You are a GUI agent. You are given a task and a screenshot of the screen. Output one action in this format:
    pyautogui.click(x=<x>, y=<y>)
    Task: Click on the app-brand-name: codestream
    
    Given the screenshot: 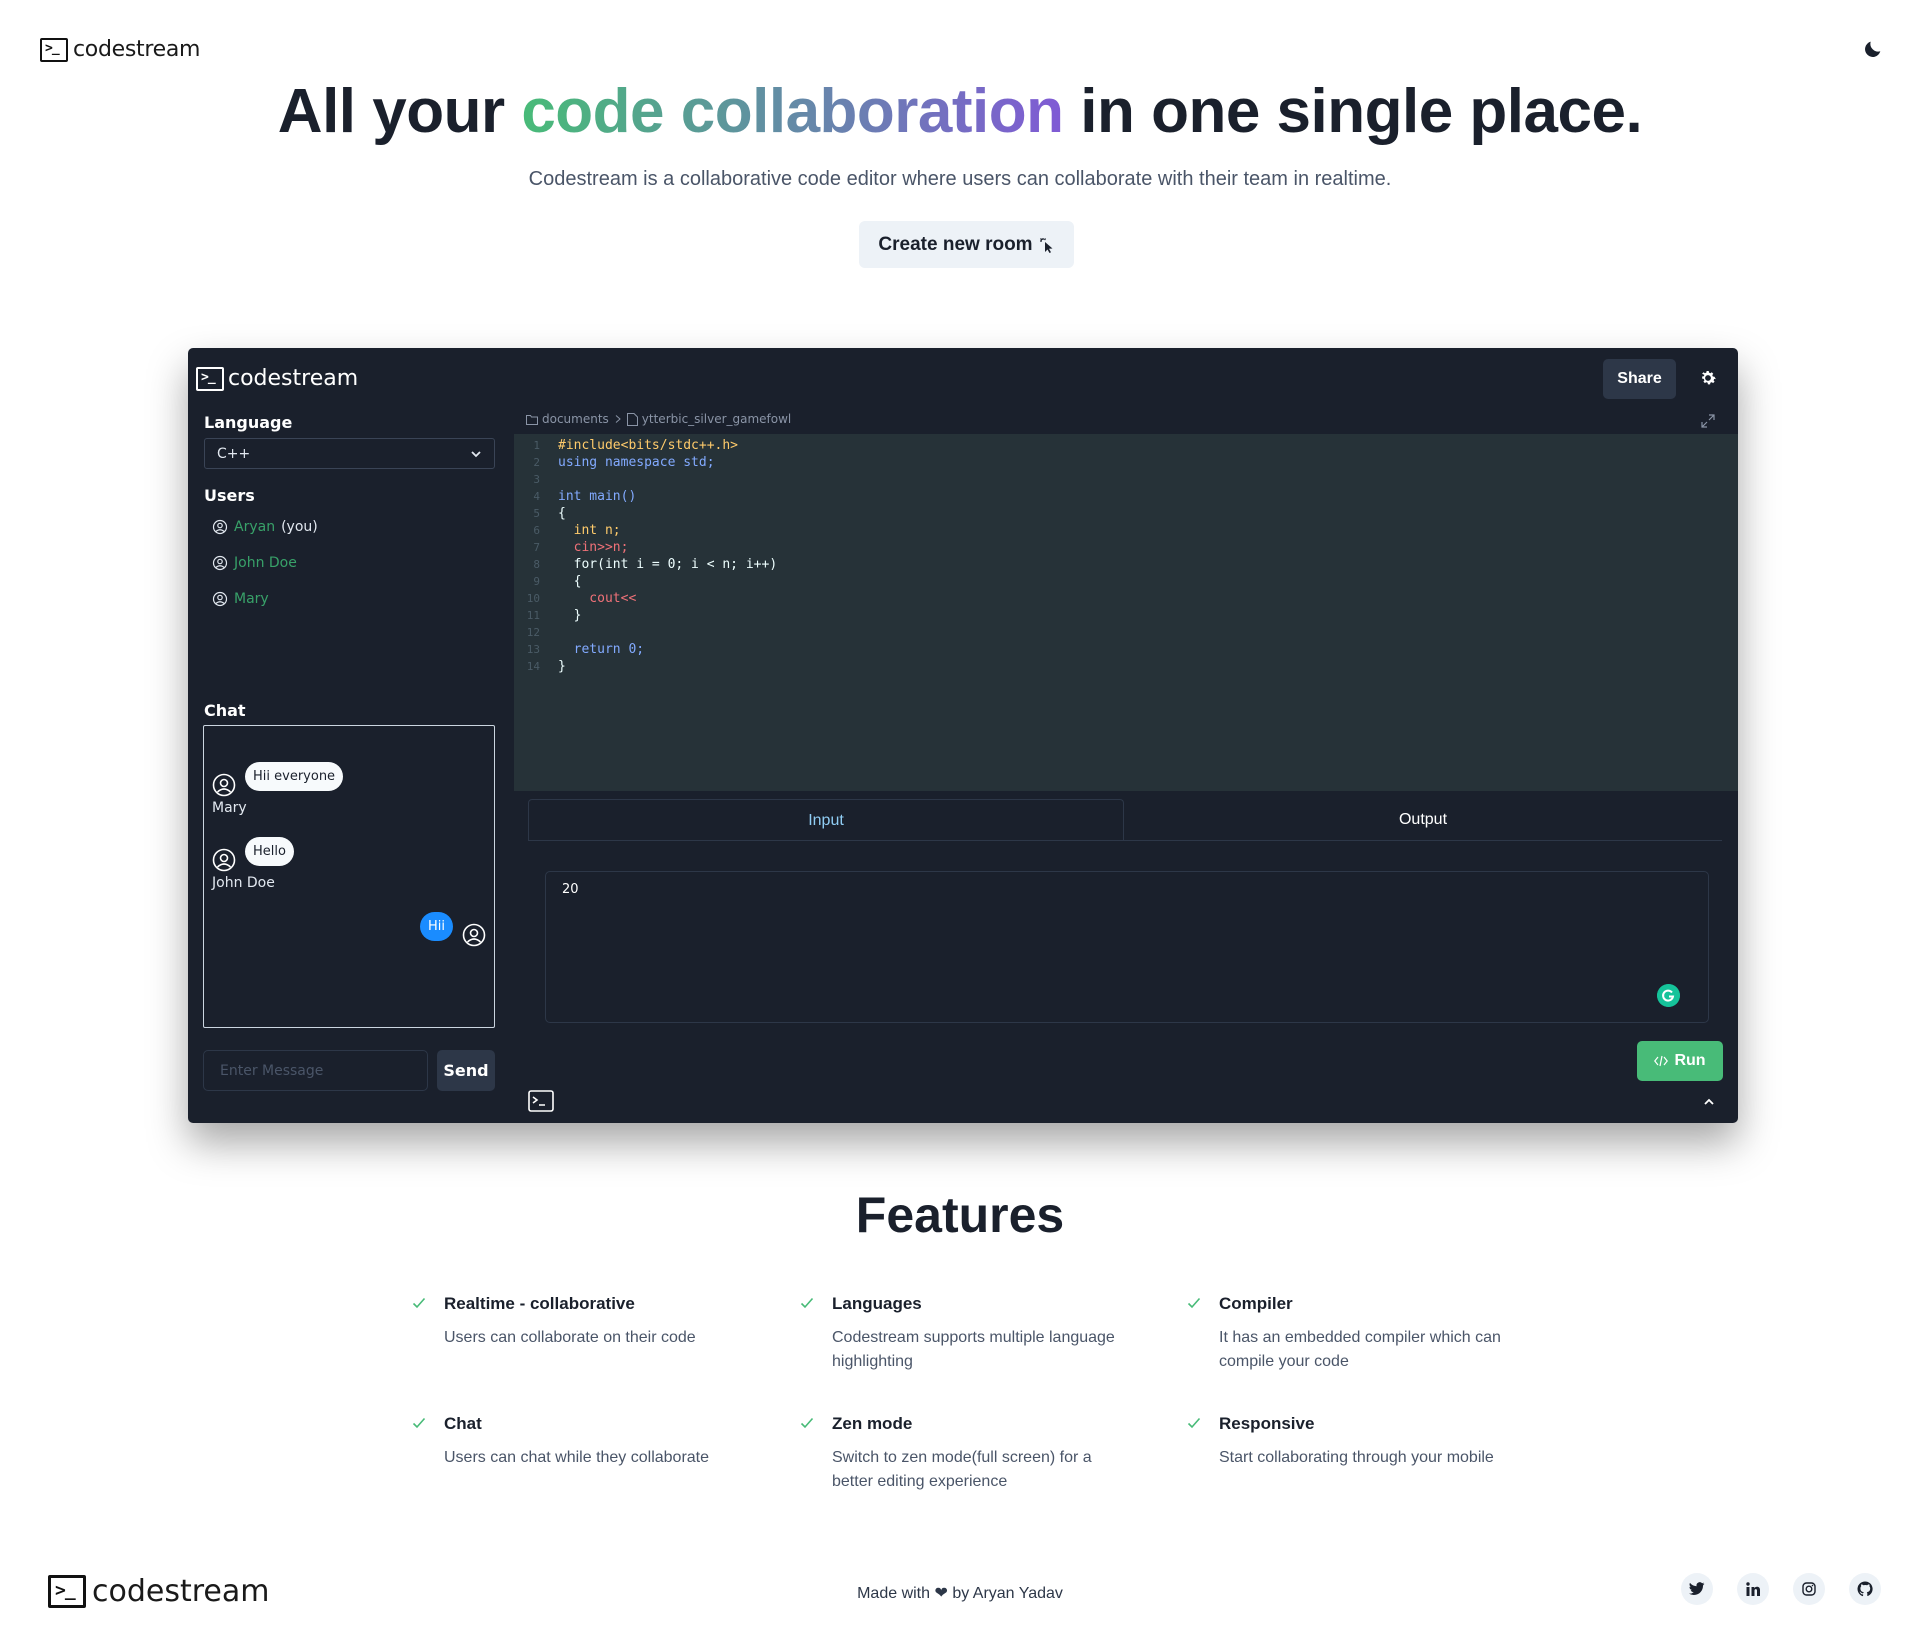 What is the action you would take?
    pyautogui.click(x=293, y=378)
    